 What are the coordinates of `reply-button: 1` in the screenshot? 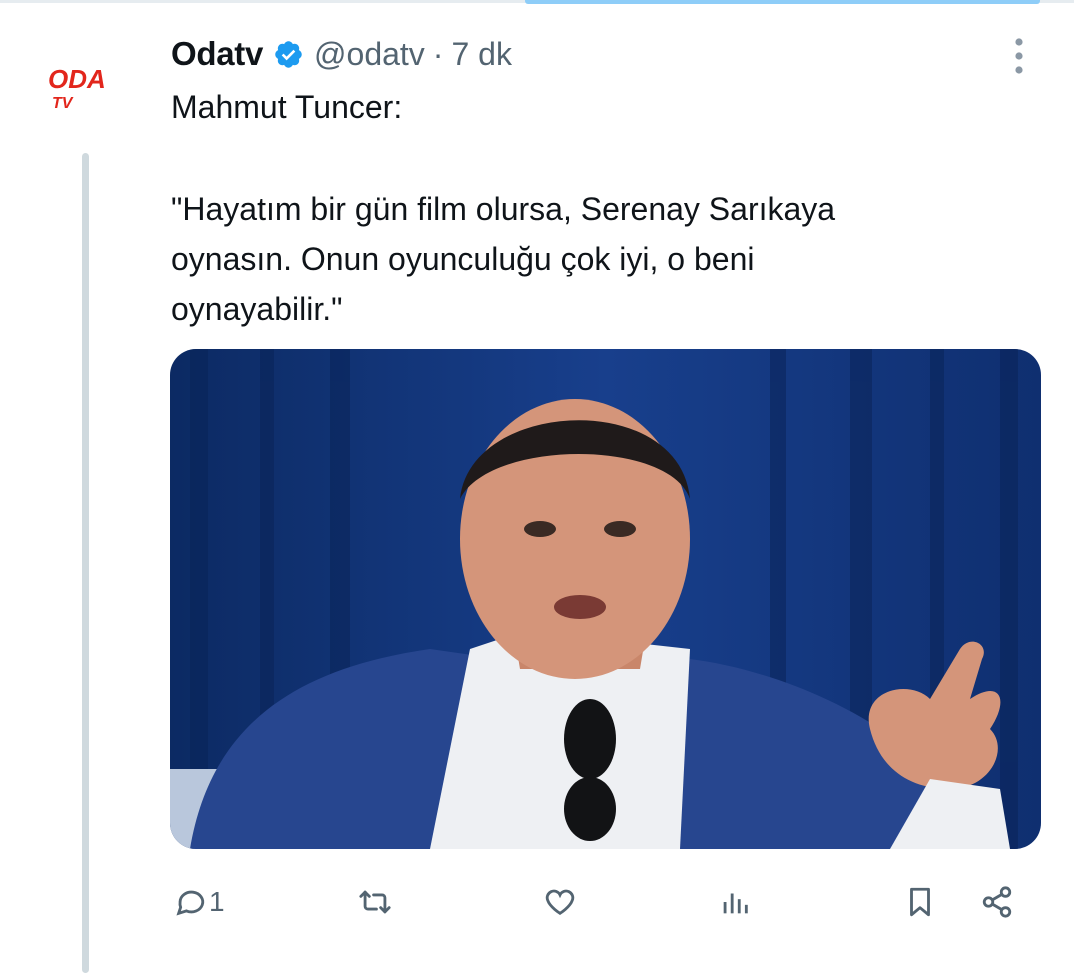 It's located at (199, 902).